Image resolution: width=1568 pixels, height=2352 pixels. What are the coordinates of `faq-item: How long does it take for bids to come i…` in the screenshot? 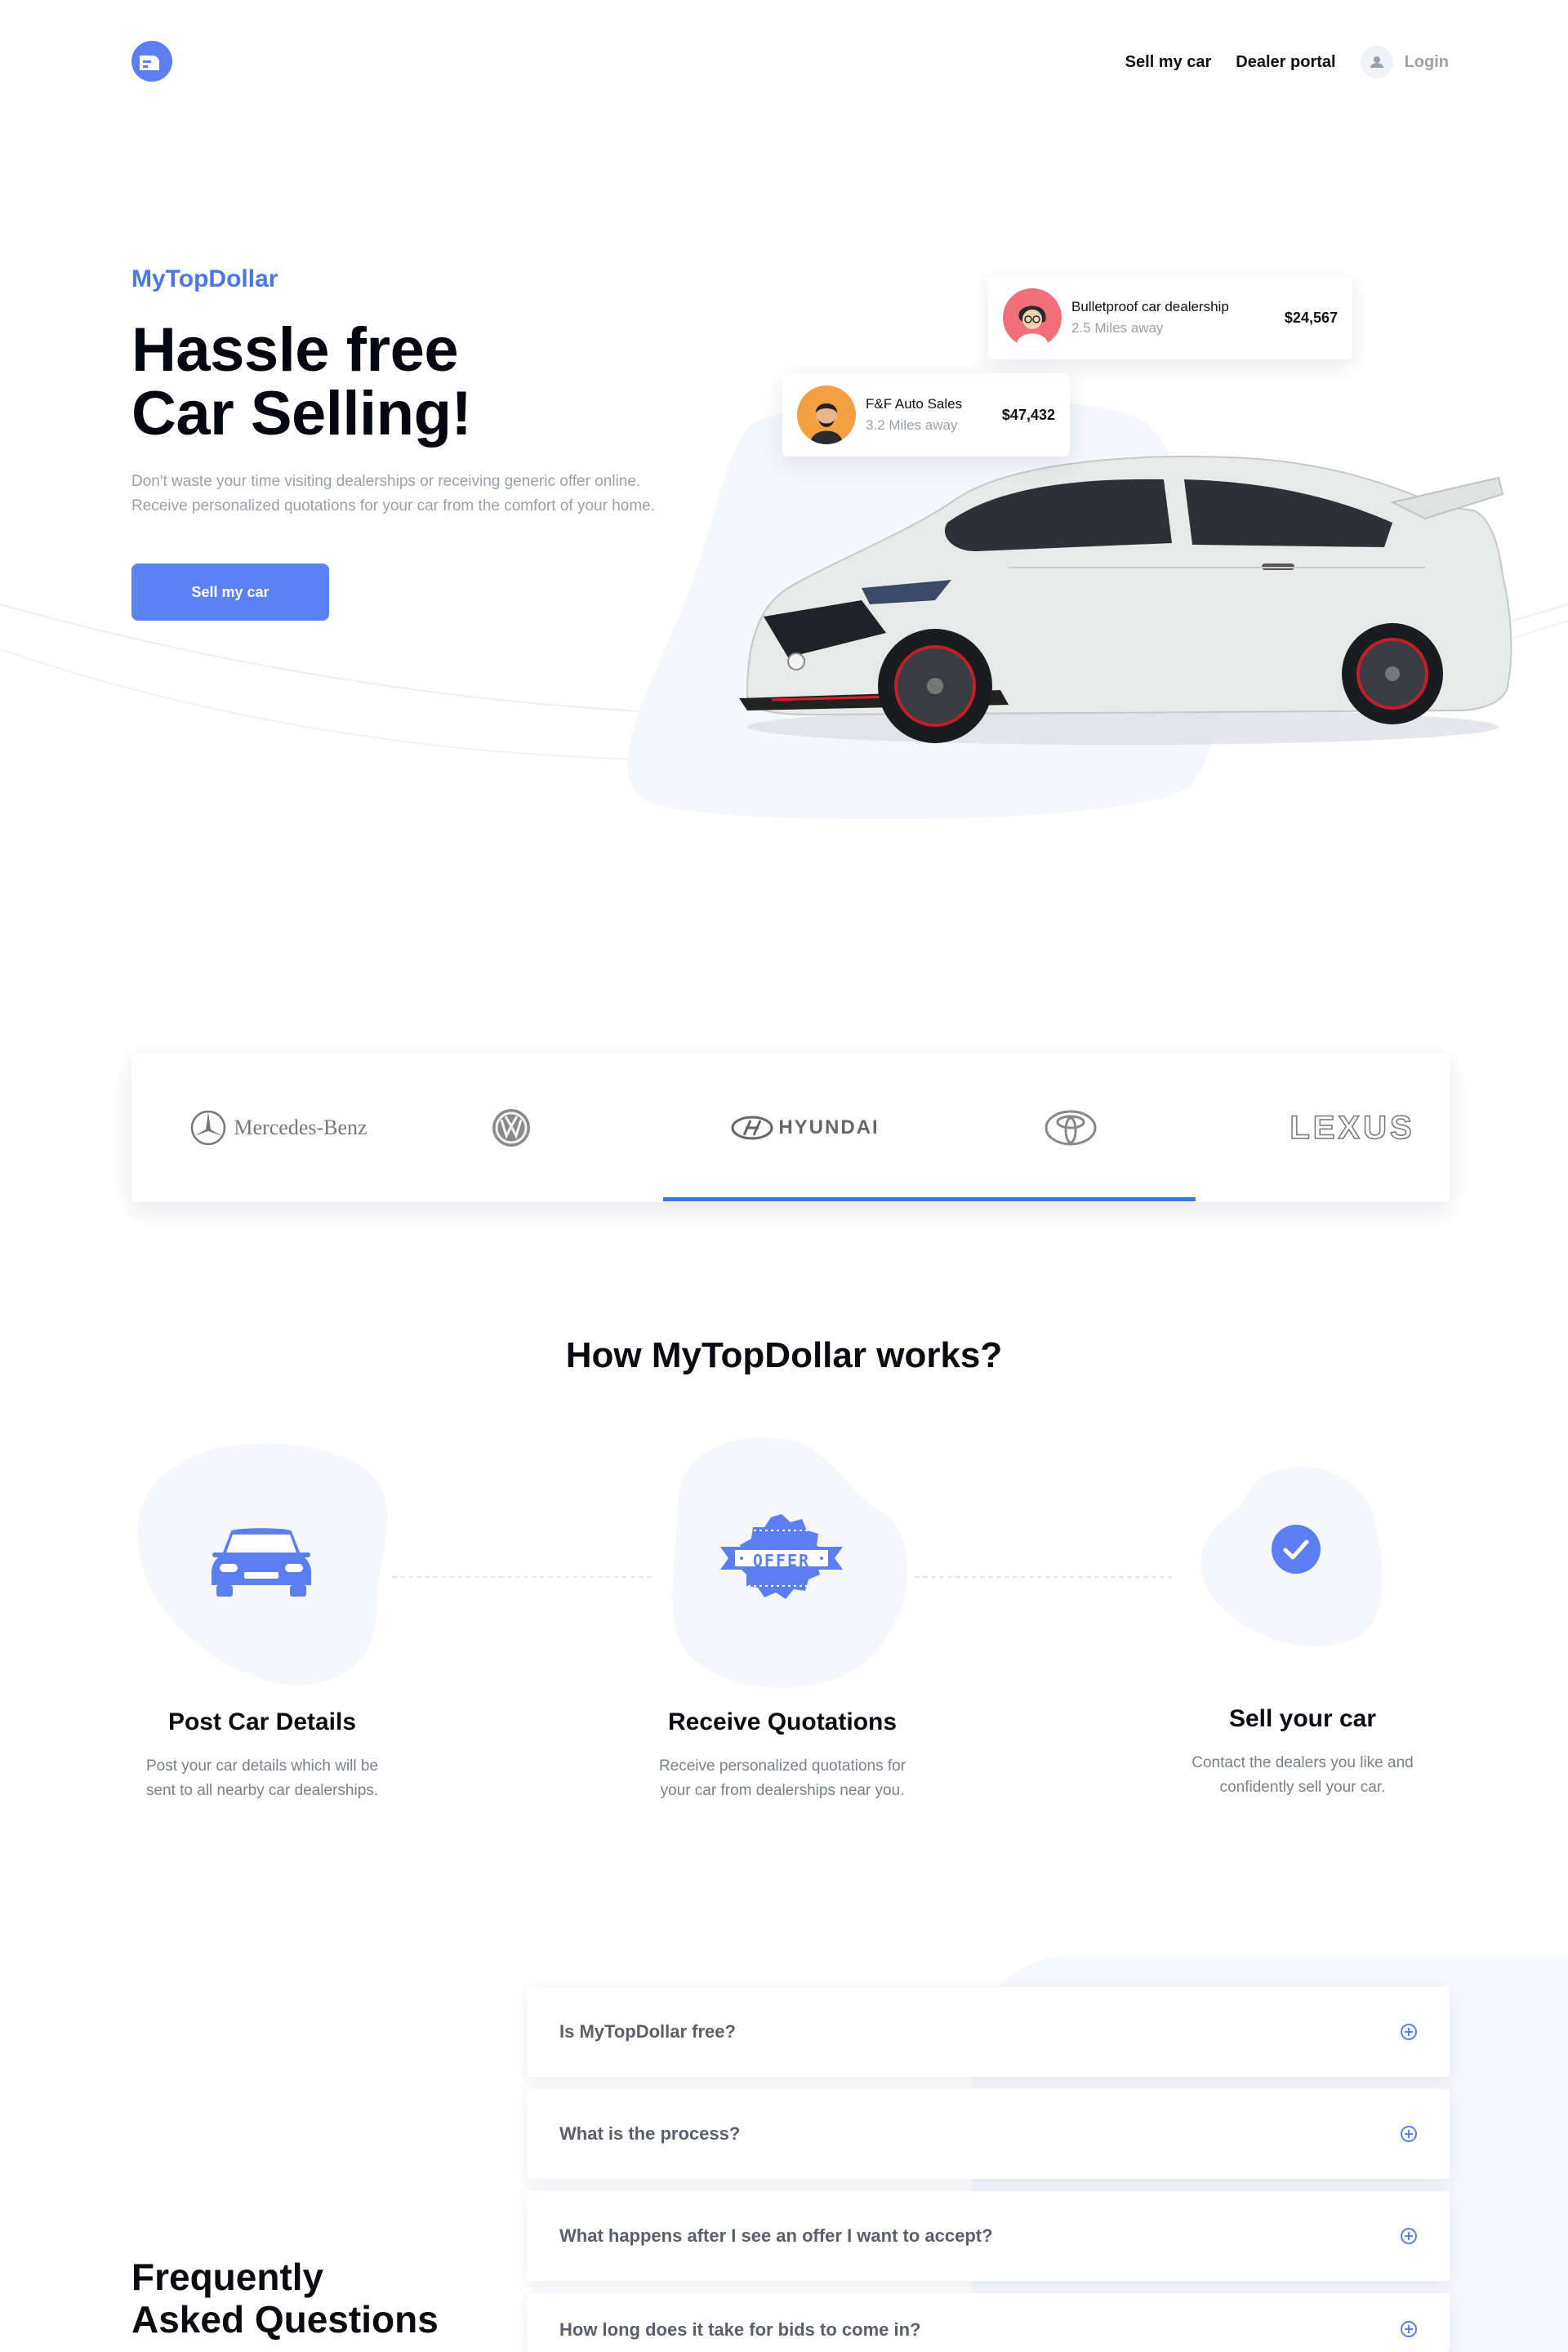 It's located at (989, 2322).